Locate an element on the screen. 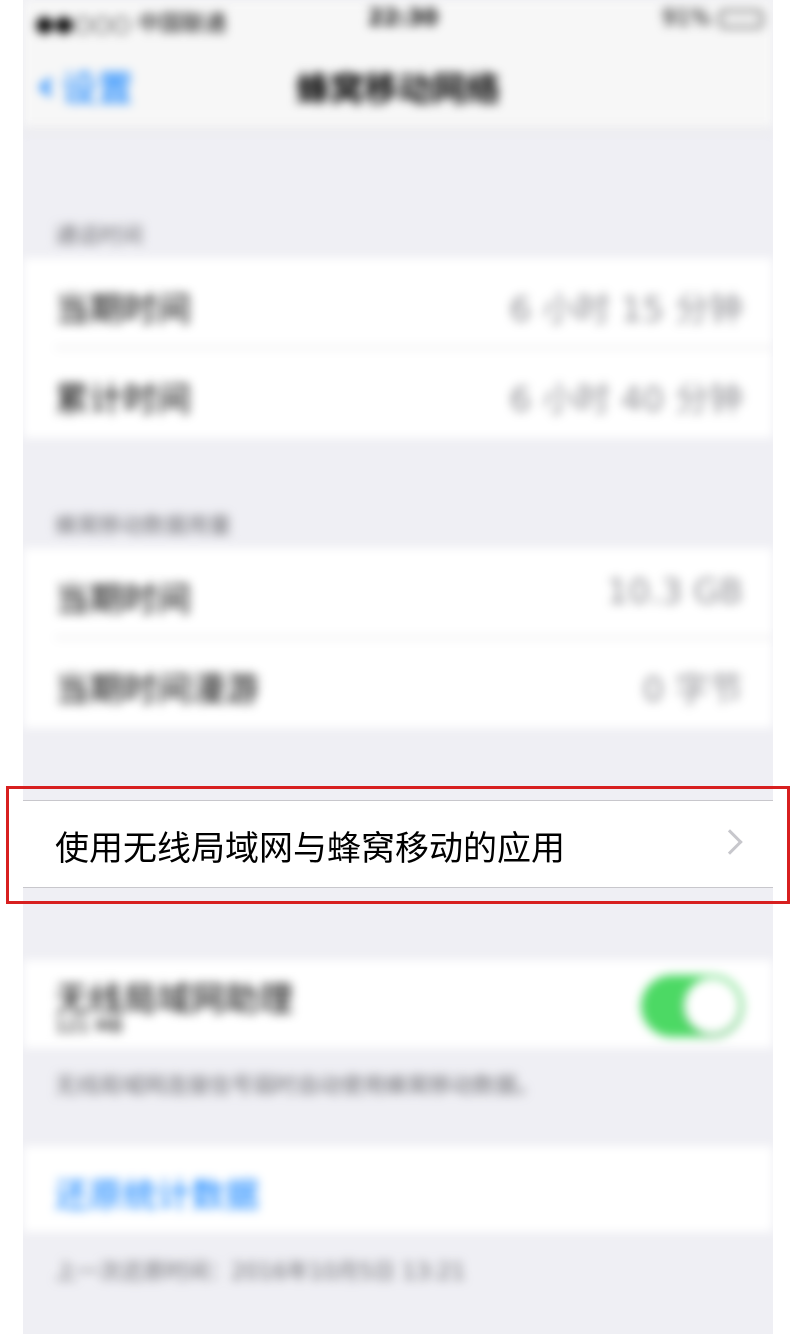  wifi-assist-row: 无线局域网助理 121 MB is located at coordinates (398, 1004).